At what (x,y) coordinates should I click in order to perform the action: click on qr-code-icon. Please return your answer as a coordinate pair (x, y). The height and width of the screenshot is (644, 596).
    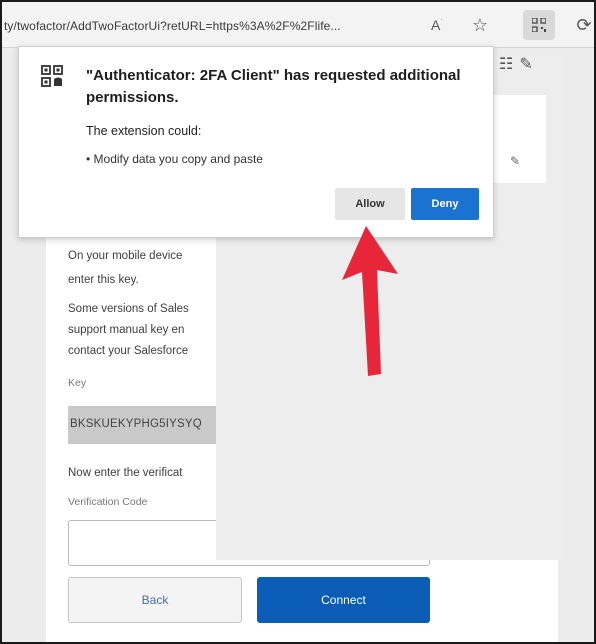
    Looking at the image, I should click on (539, 25).